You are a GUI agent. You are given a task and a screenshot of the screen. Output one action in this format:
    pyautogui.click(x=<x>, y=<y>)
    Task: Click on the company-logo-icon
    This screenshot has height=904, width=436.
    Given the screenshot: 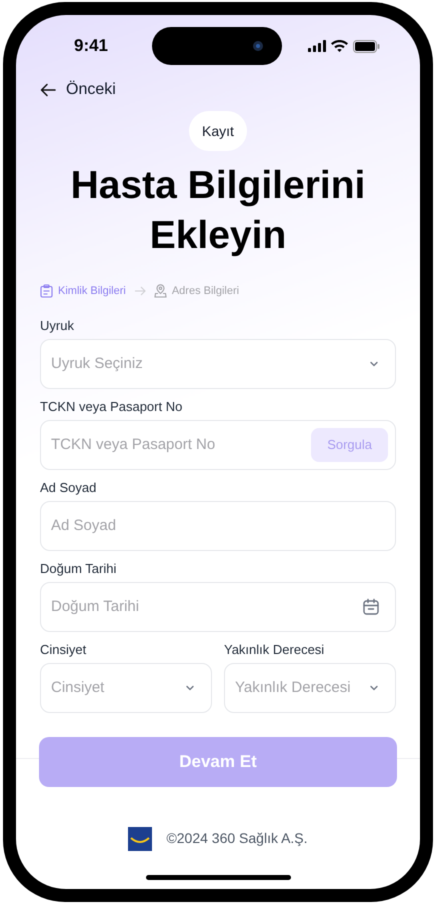 What is the action you would take?
    pyautogui.click(x=140, y=838)
    